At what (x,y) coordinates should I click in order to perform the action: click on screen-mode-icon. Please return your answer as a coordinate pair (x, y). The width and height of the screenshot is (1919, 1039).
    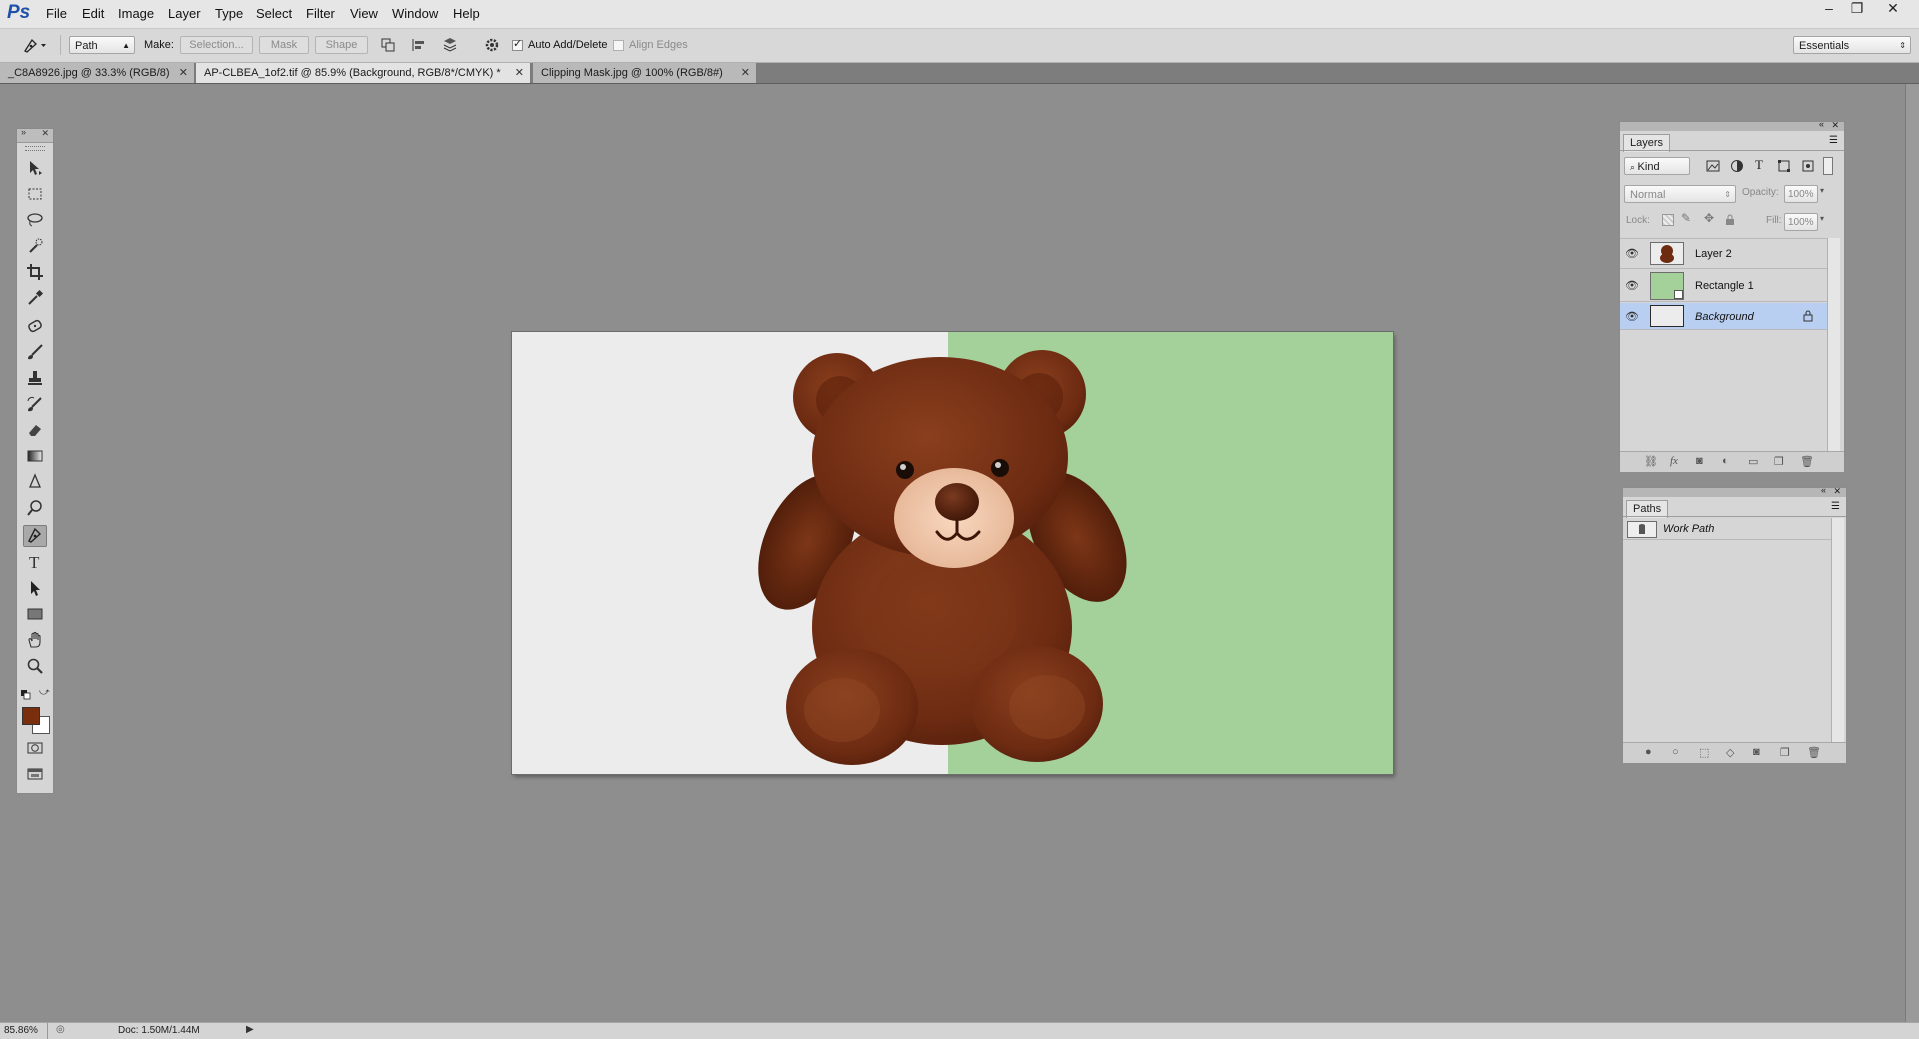
    Looking at the image, I should click on (35, 776).